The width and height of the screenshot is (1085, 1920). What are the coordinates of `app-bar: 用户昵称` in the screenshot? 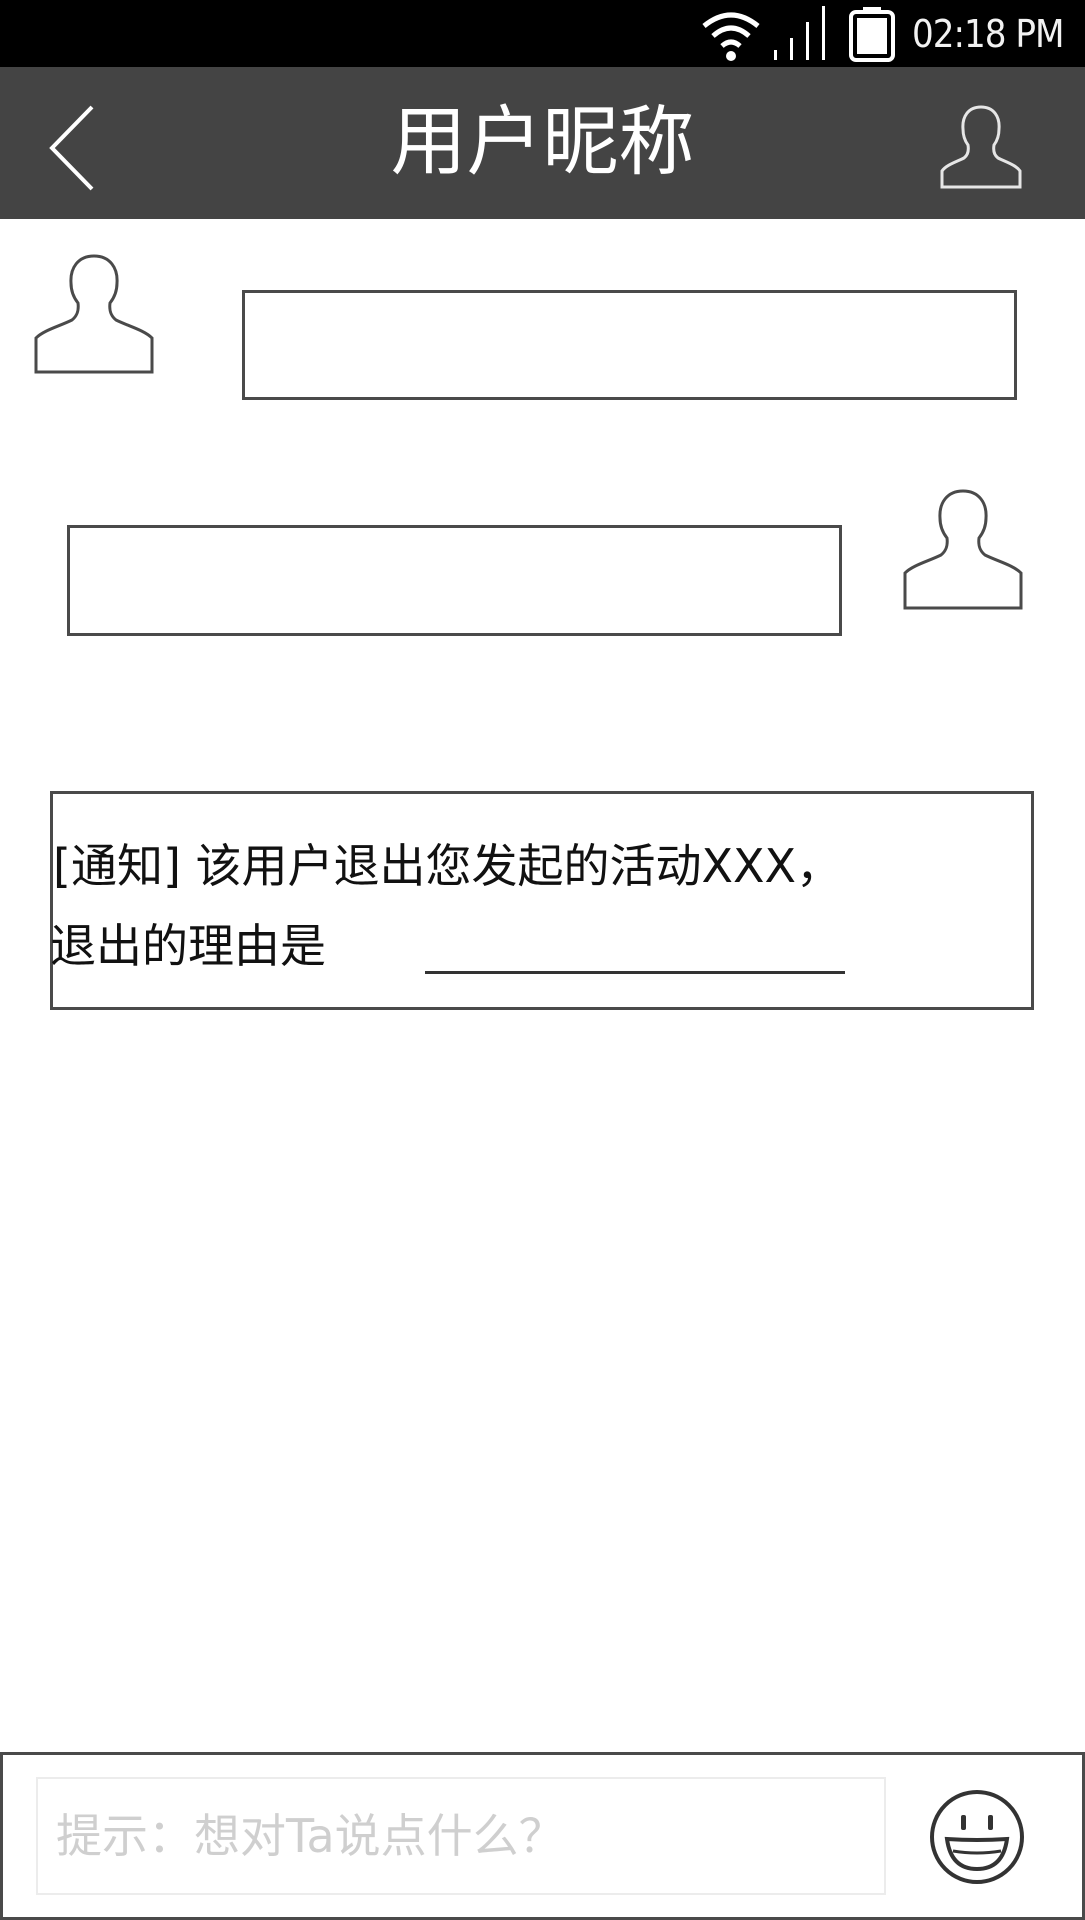 It's located at (542, 143).